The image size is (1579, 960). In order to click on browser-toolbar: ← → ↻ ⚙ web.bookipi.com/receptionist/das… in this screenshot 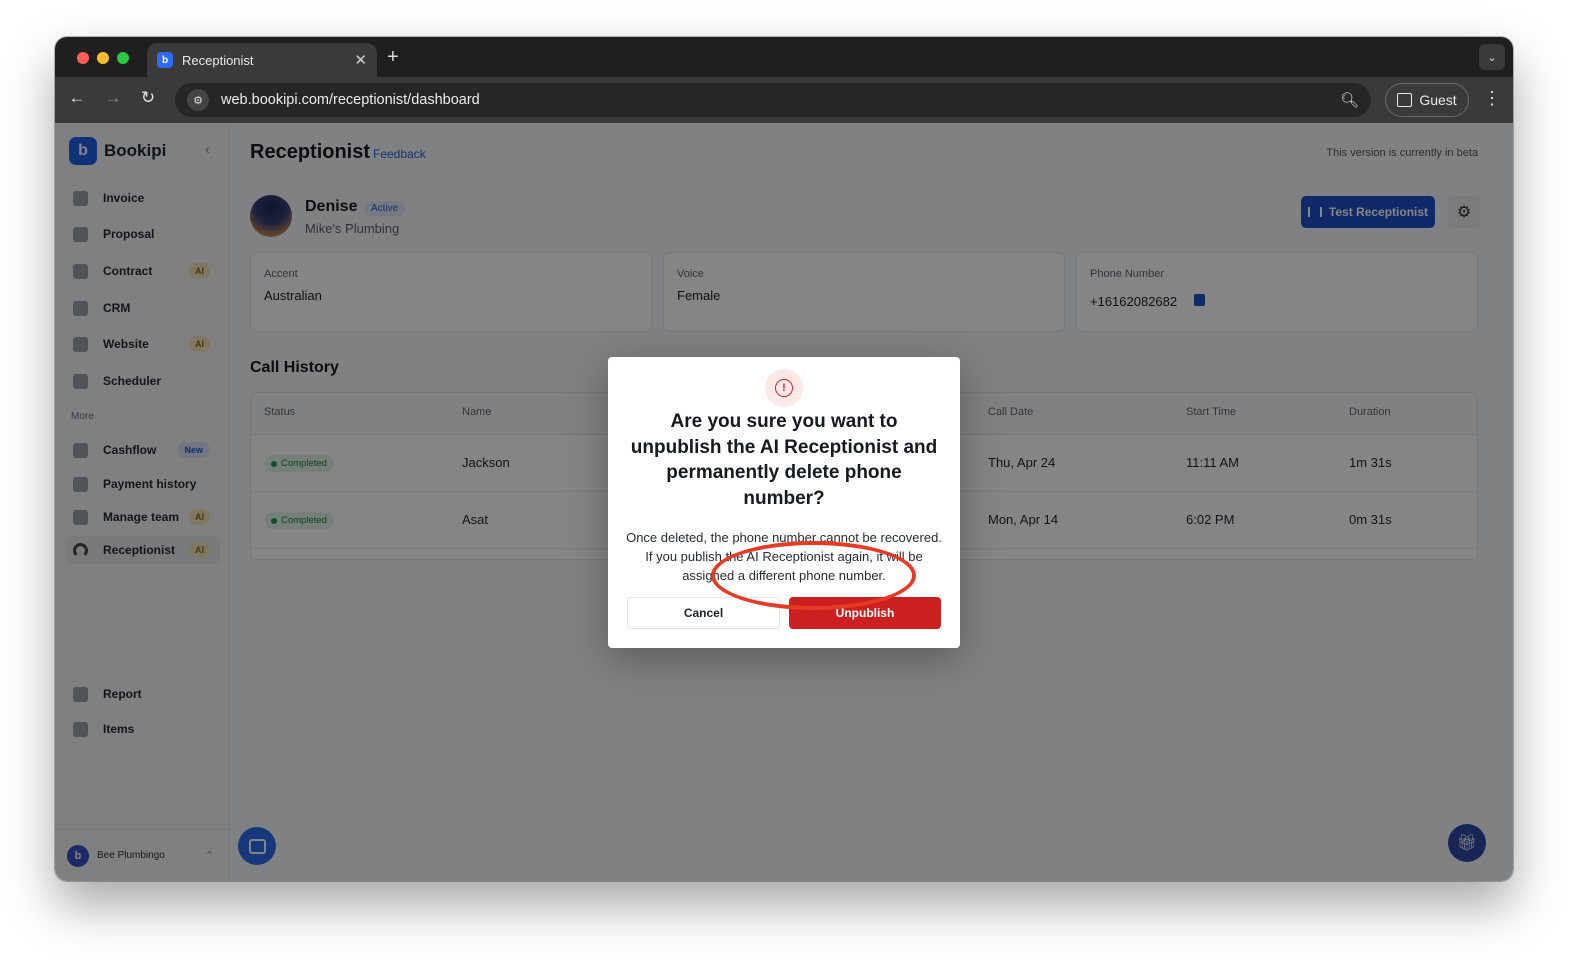, I will do `click(784, 100)`.